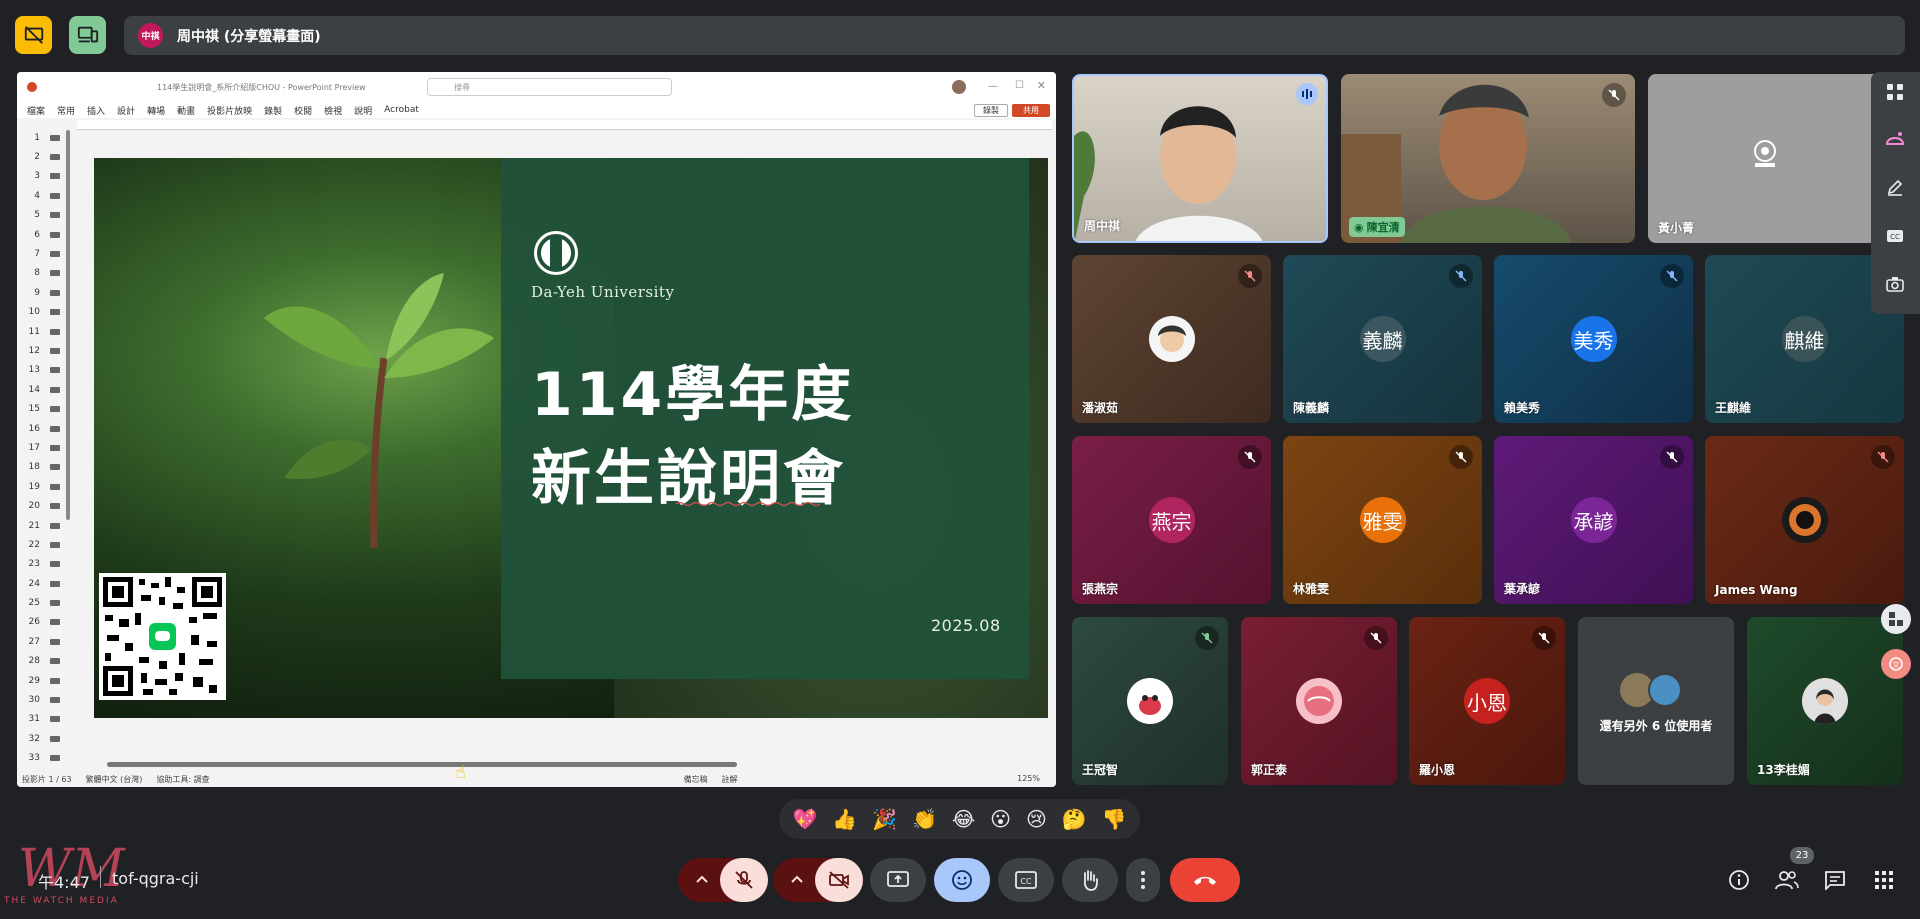  I want to click on slide-thumbnail: 25, so click(45, 602).